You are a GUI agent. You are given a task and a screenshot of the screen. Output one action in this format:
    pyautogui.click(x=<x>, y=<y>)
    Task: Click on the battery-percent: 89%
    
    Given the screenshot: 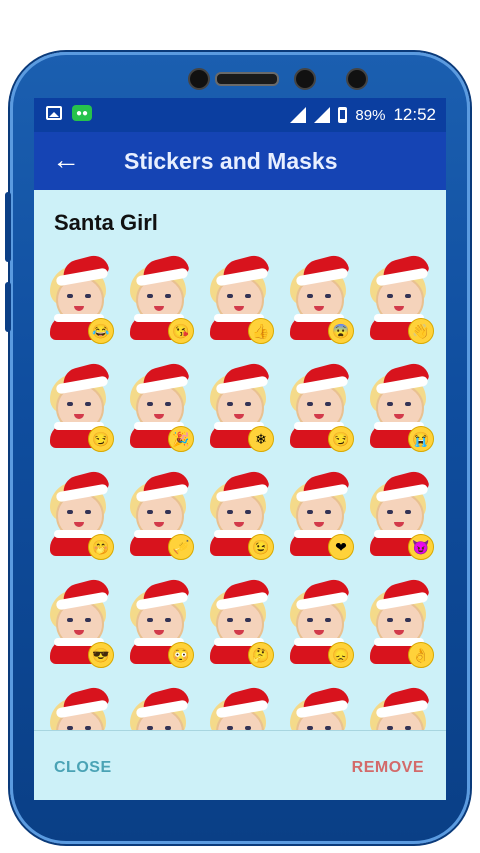 What is the action you would take?
    pyautogui.click(x=370, y=115)
    